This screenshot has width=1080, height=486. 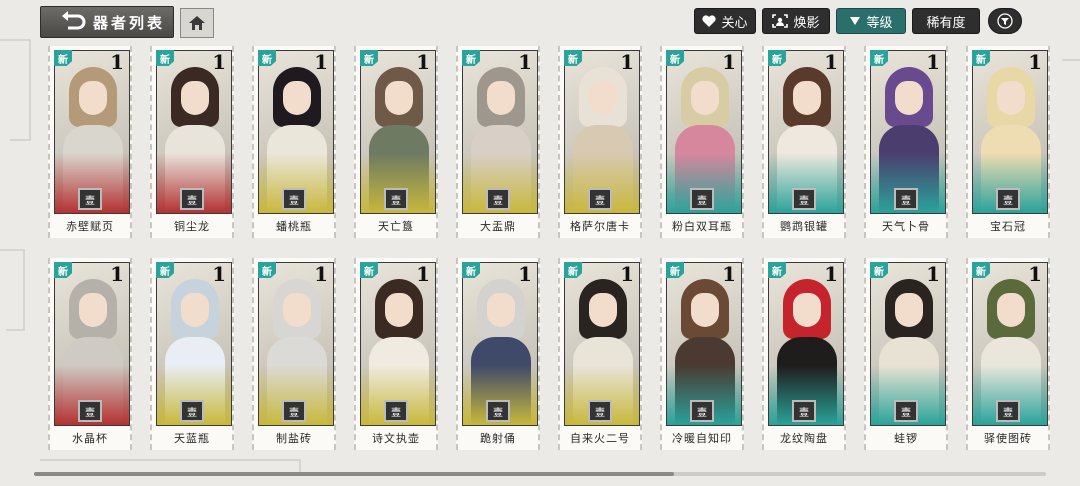 What do you see at coordinates (1008, 354) in the screenshot?
I see `character-card: 新 1 壹 驿使图砖` at bounding box center [1008, 354].